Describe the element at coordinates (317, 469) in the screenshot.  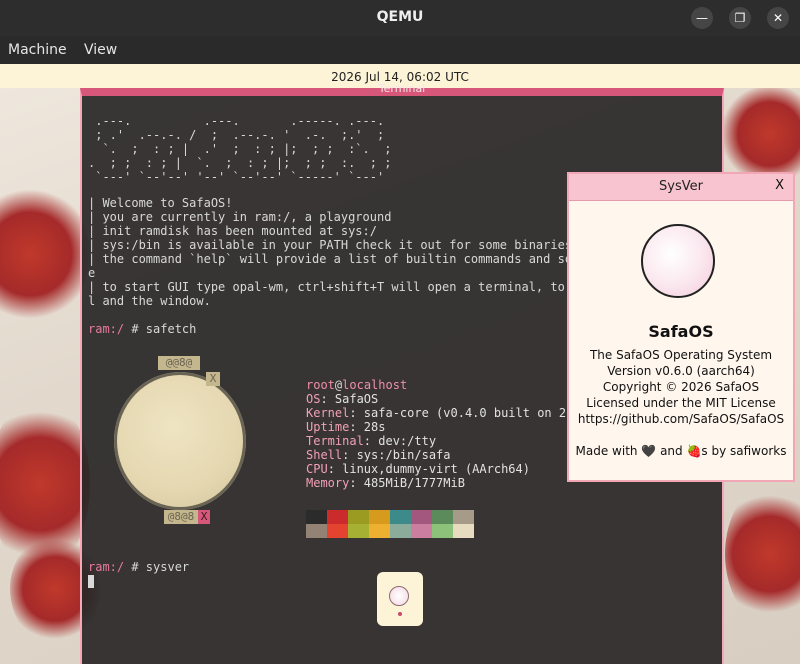
I see `fetch-key: CPU` at that location.